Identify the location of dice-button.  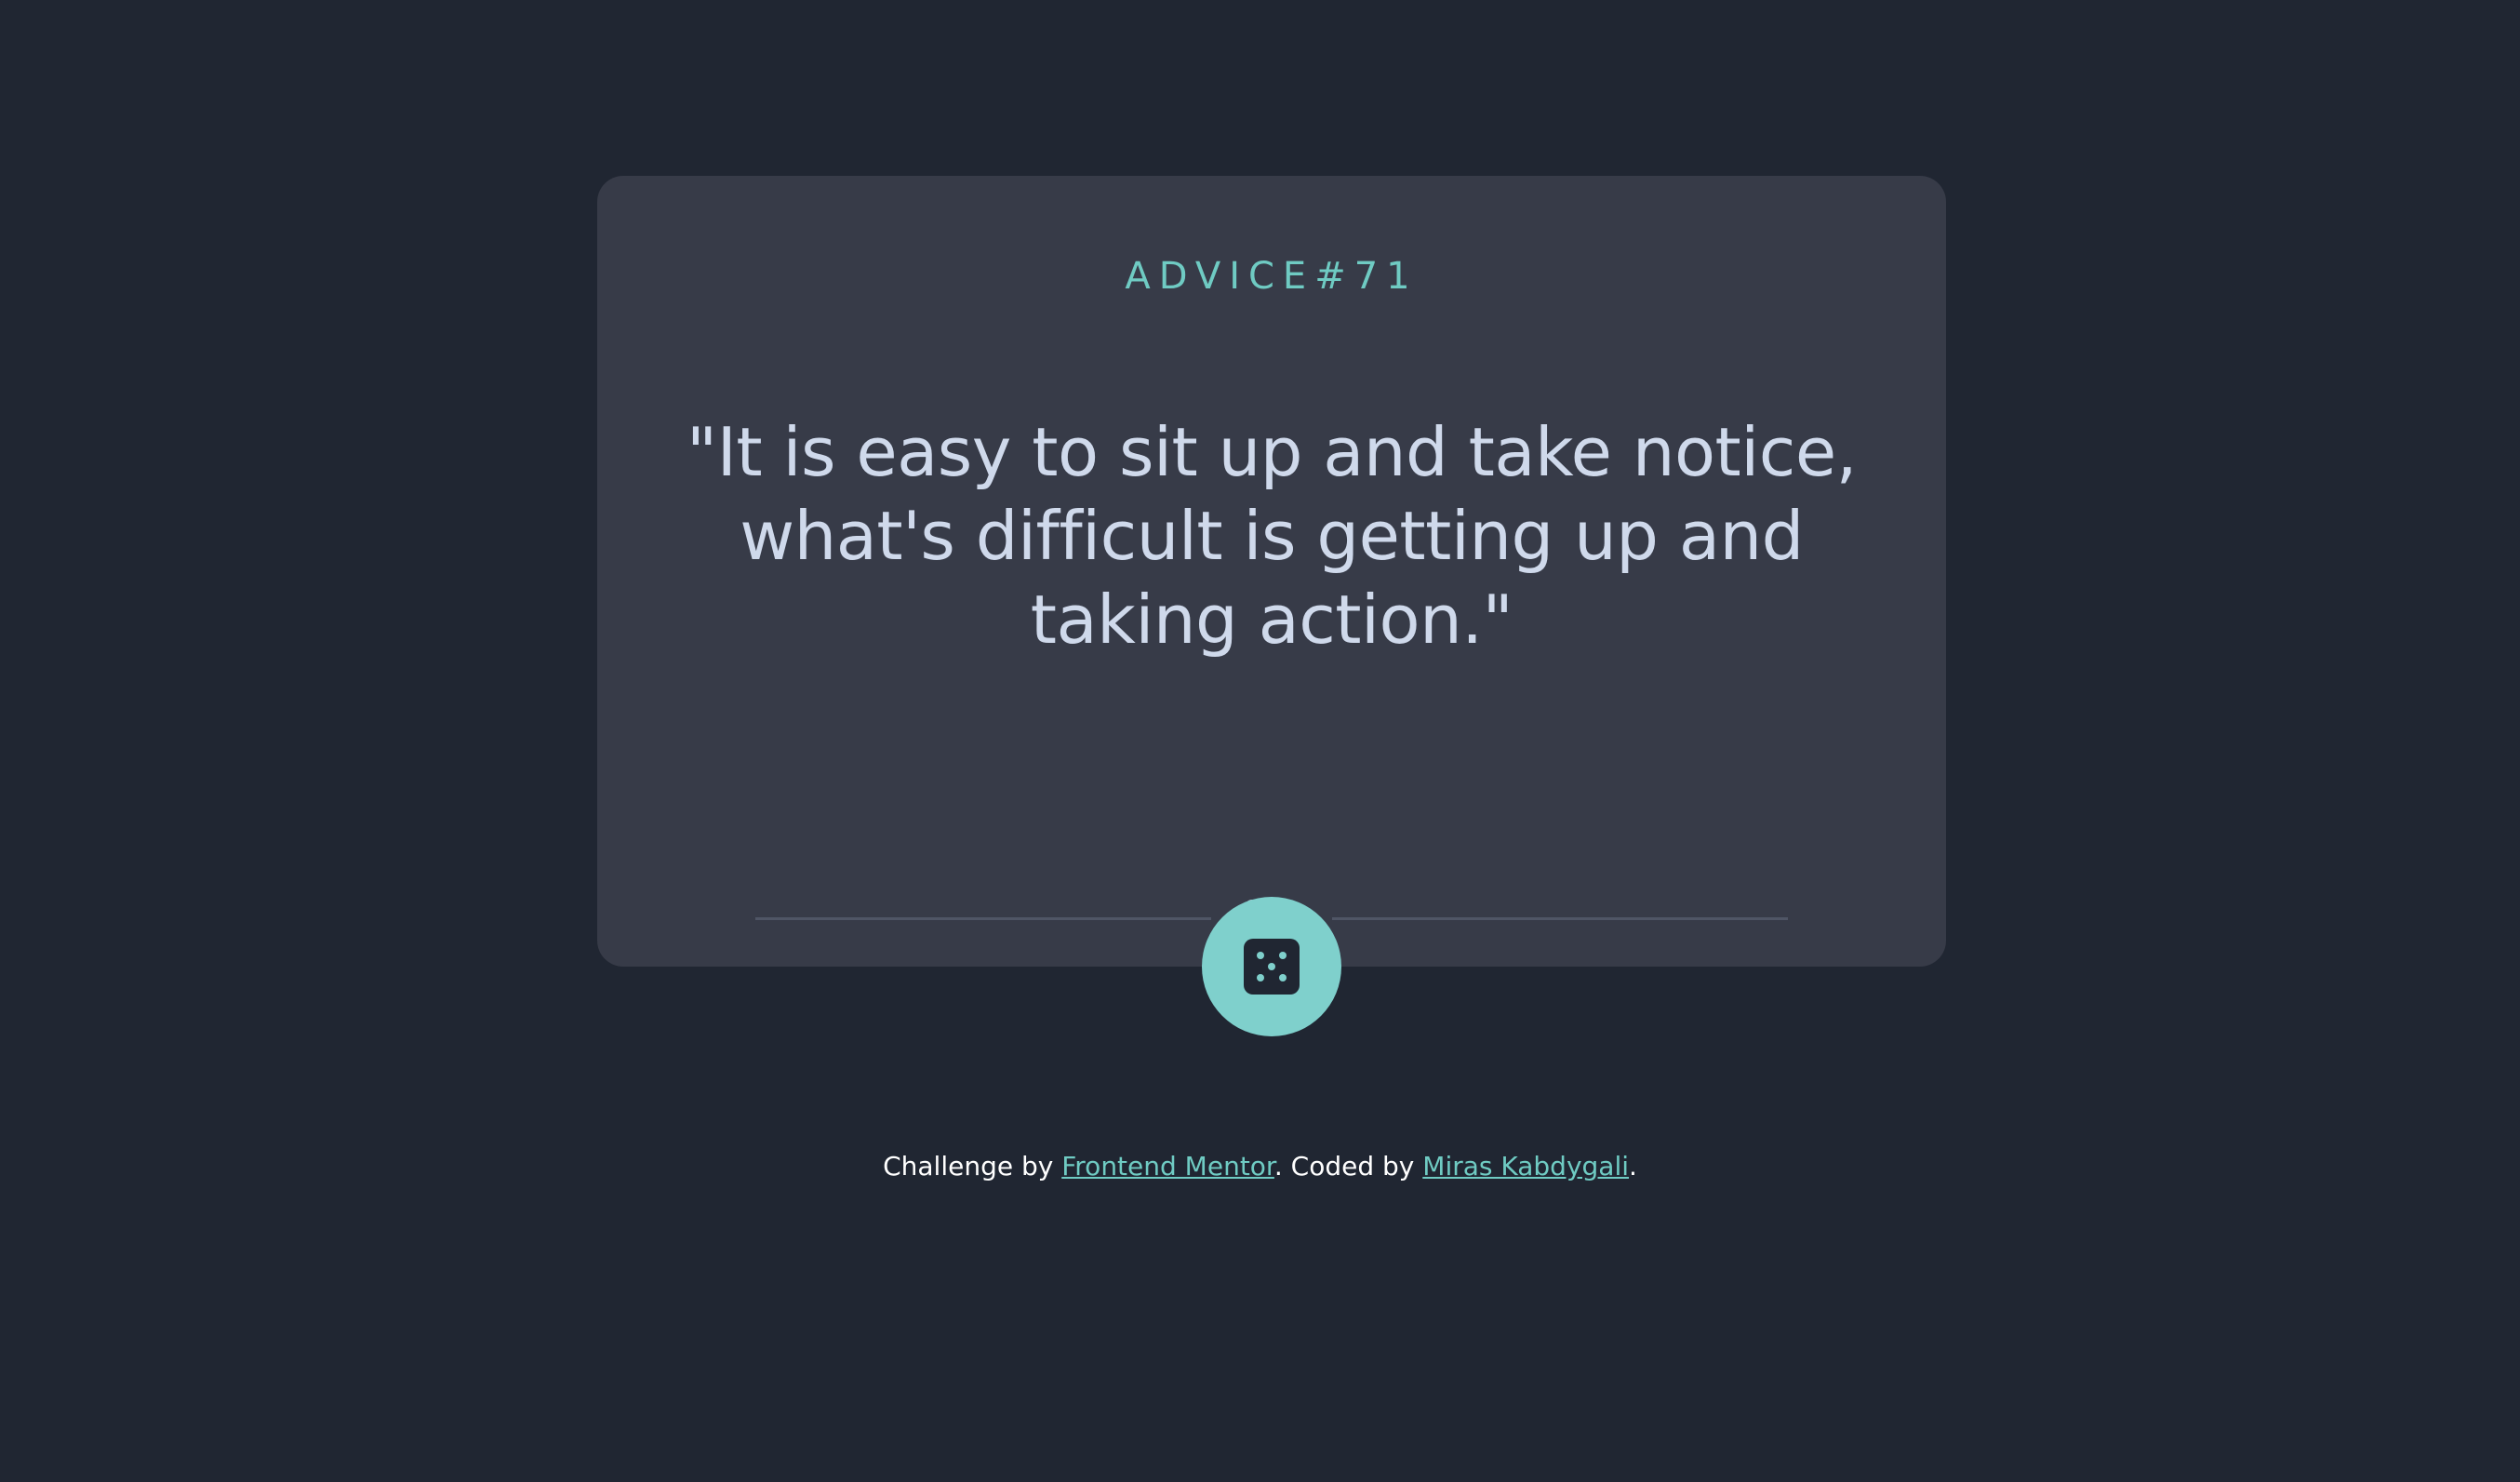
(1271, 967).